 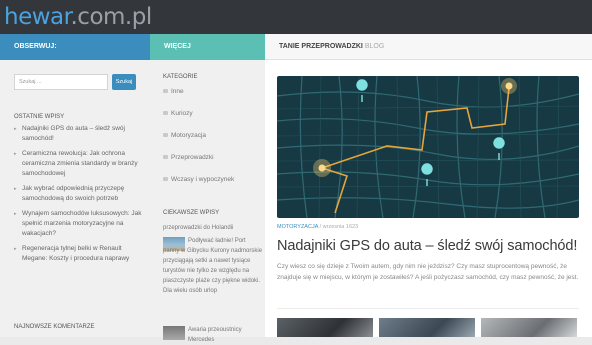 I want to click on category-item: Motoryzacja, so click(x=198, y=136).